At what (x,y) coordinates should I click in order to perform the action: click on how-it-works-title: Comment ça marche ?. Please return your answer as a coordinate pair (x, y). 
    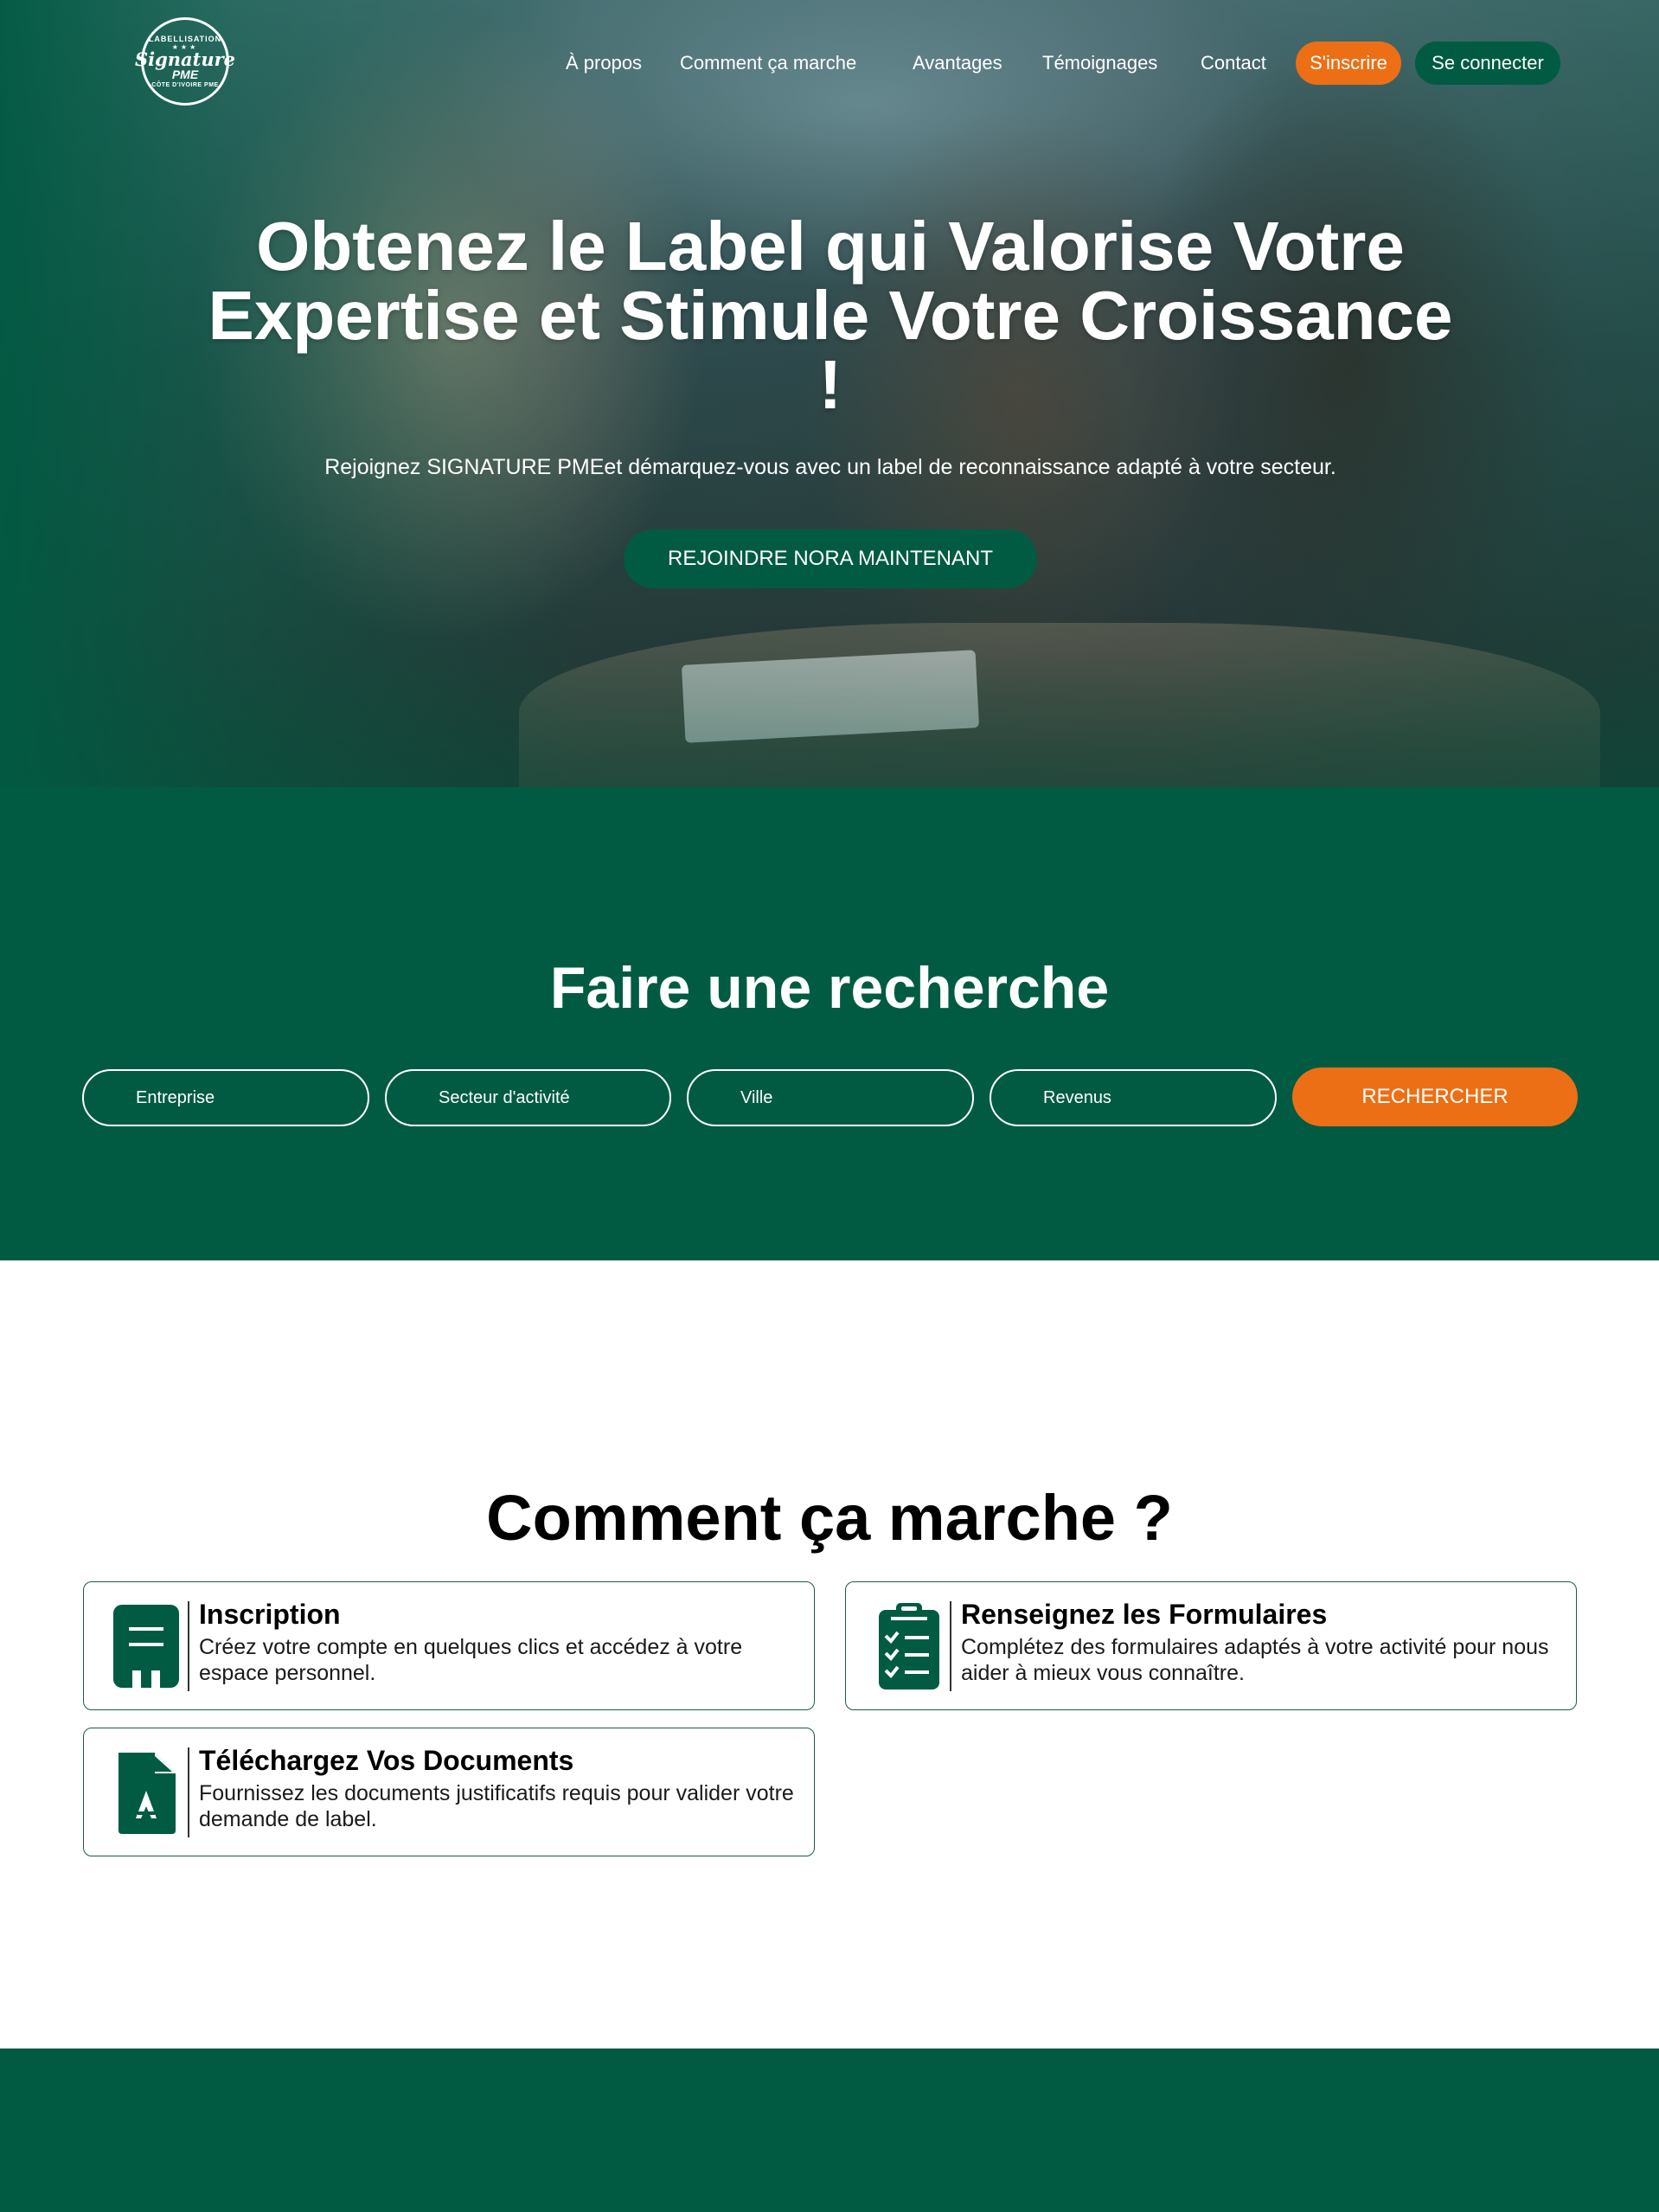
    Looking at the image, I should click on (830, 1518).